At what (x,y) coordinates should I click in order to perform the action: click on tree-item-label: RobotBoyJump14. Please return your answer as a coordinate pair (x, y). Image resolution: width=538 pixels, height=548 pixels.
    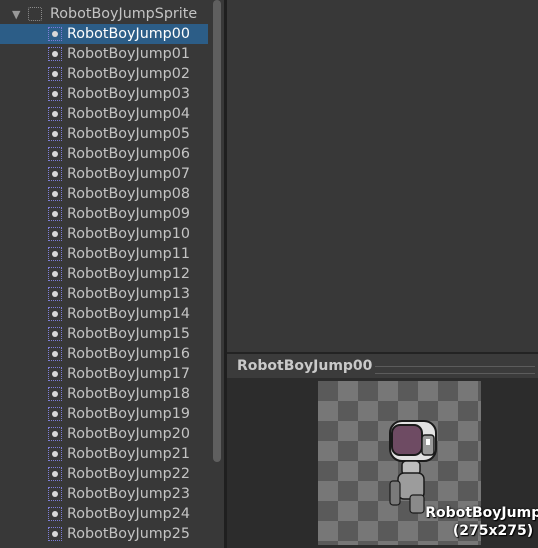
    Looking at the image, I should click on (128, 314).